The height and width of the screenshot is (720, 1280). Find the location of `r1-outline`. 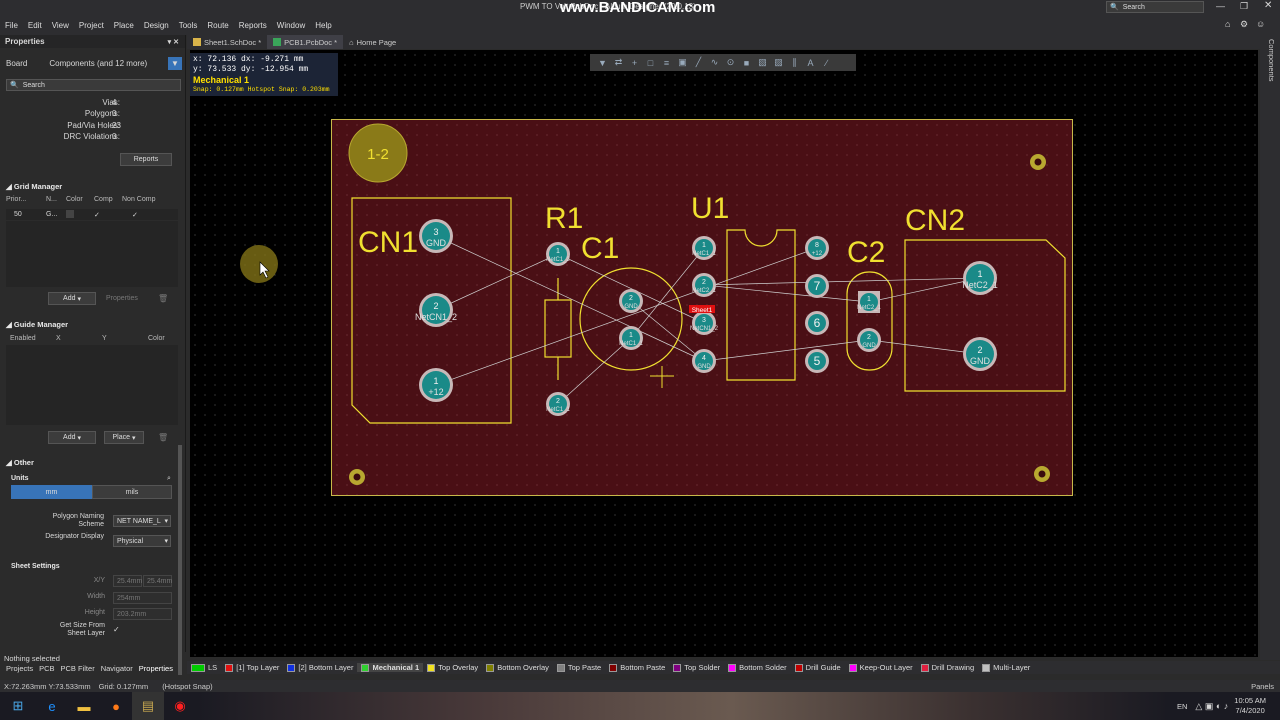

r1-outline is located at coordinates (558, 328).